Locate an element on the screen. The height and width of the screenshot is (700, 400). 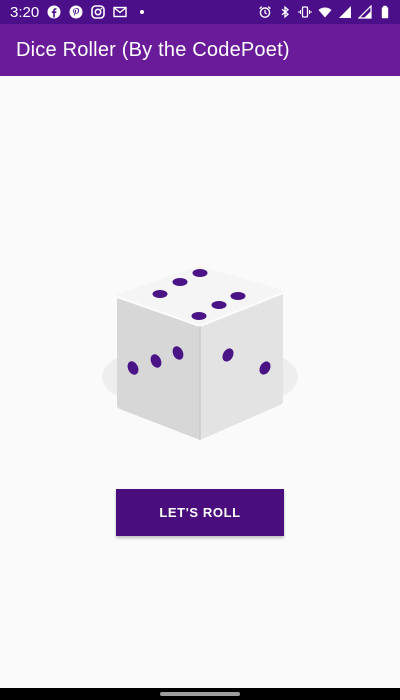
app-bar: Dice Roller (By the CodePoet) is located at coordinates (200, 50).